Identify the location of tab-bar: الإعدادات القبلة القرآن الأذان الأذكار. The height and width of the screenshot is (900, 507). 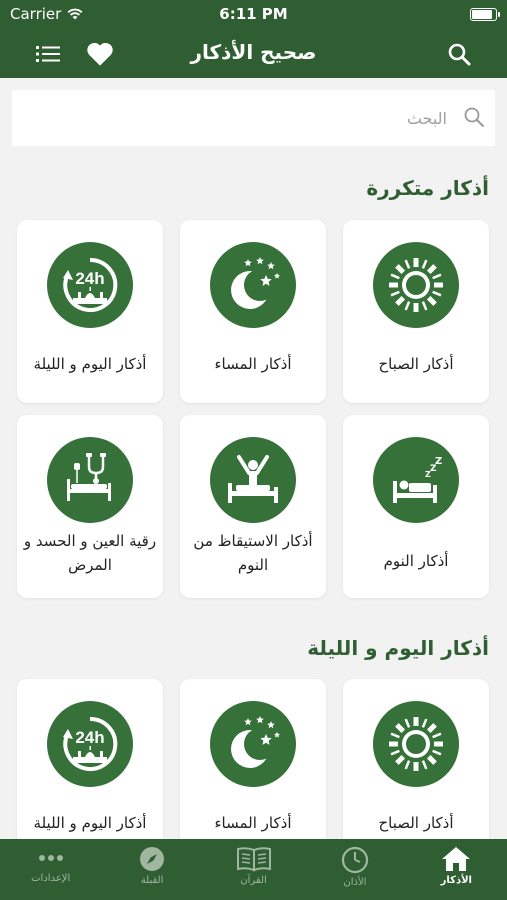
(253, 869).